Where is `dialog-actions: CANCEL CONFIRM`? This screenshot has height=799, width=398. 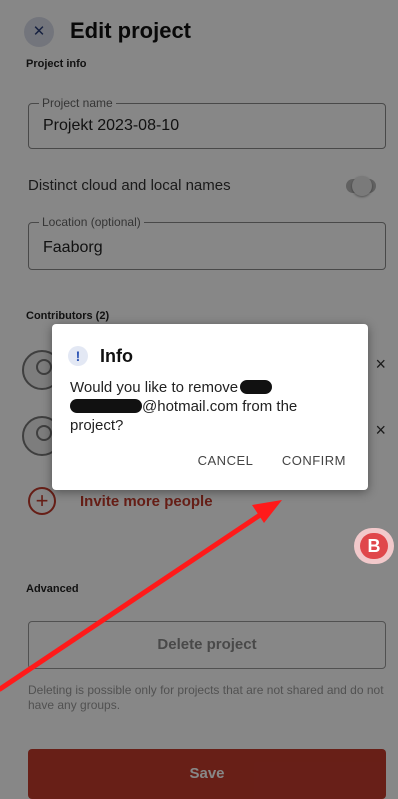
dialog-actions: CANCEL CONFIRM is located at coordinates (260, 461).